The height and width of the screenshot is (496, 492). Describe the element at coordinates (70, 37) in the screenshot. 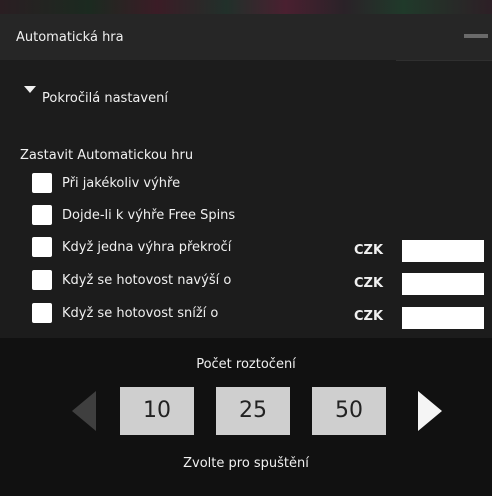

I see `panel-title: Automatická hra` at that location.